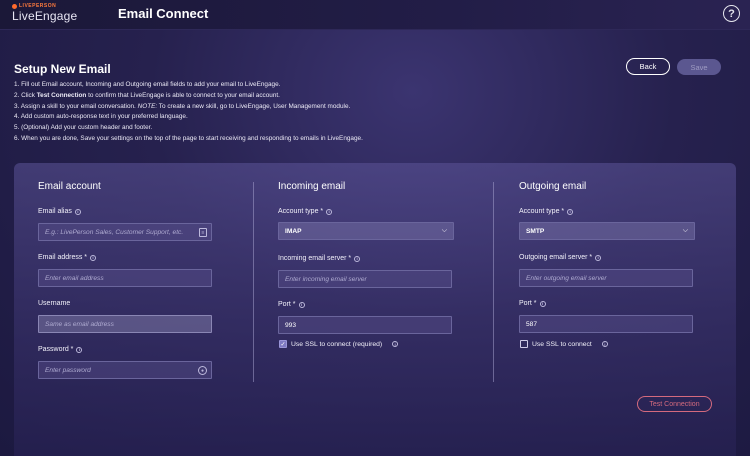  Describe the element at coordinates (125, 278) in the screenshot. I see `email-address-input: Enter email address` at that location.